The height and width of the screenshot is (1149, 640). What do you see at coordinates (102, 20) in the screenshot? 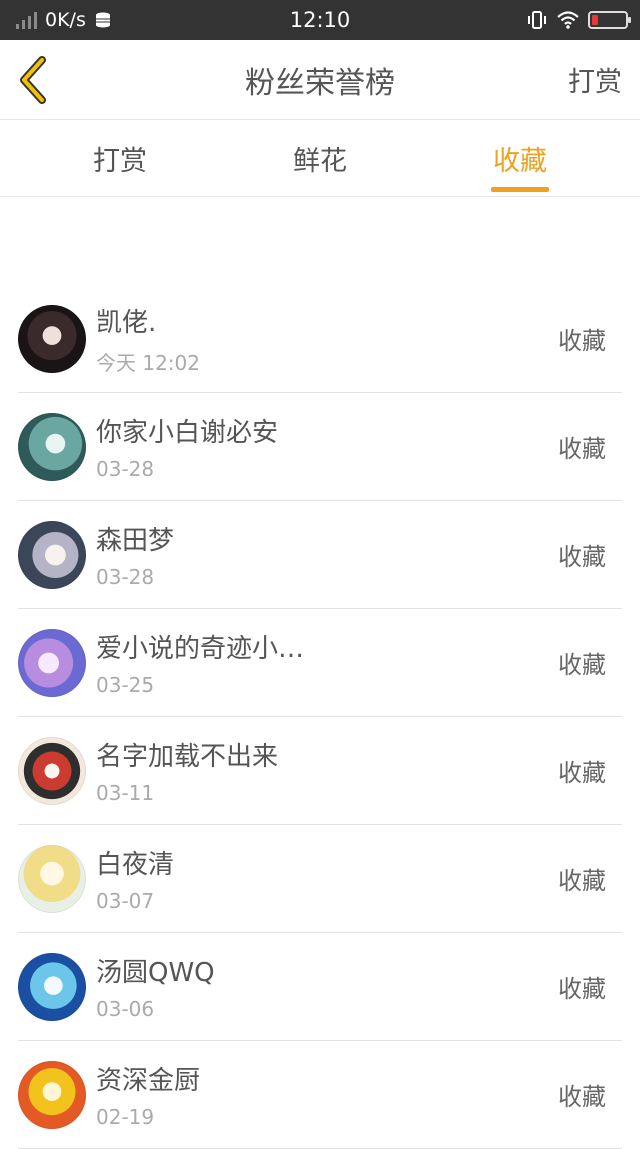
I see `database-icon` at bounding box center [102, 20].